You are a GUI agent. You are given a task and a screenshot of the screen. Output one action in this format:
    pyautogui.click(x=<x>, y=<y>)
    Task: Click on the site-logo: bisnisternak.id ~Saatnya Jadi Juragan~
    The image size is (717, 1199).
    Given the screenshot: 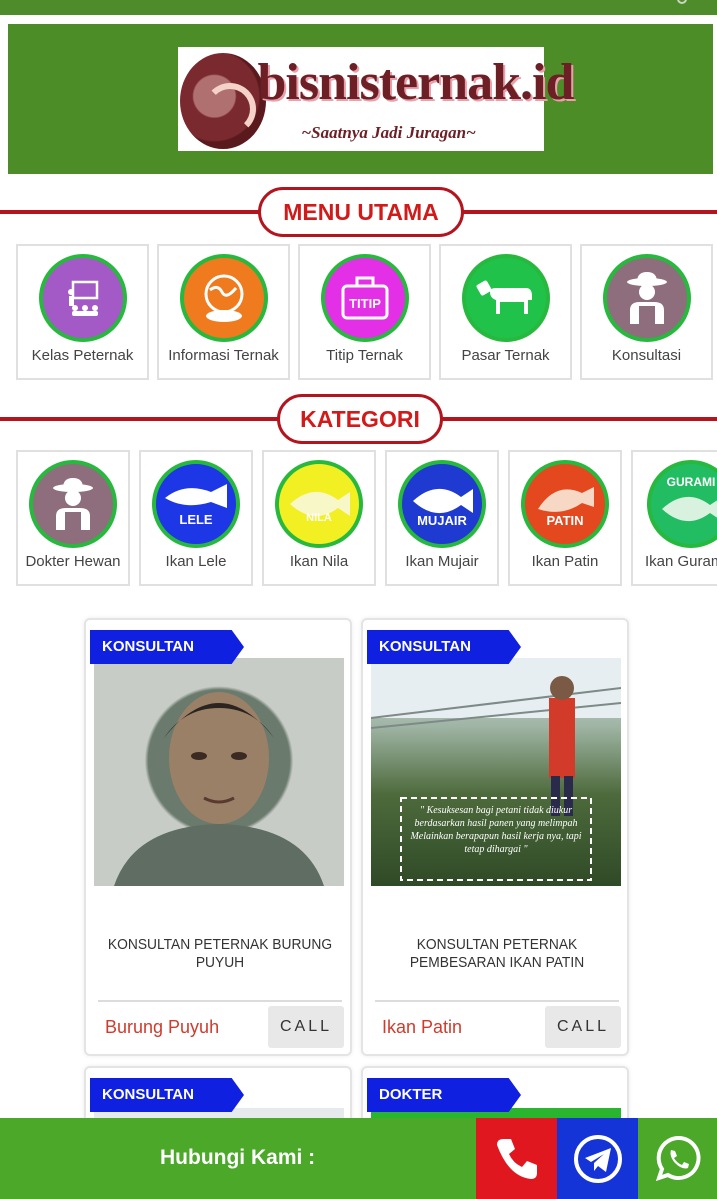 What is the action you would take?
    pyautogui.click(x=375, y=99)
    